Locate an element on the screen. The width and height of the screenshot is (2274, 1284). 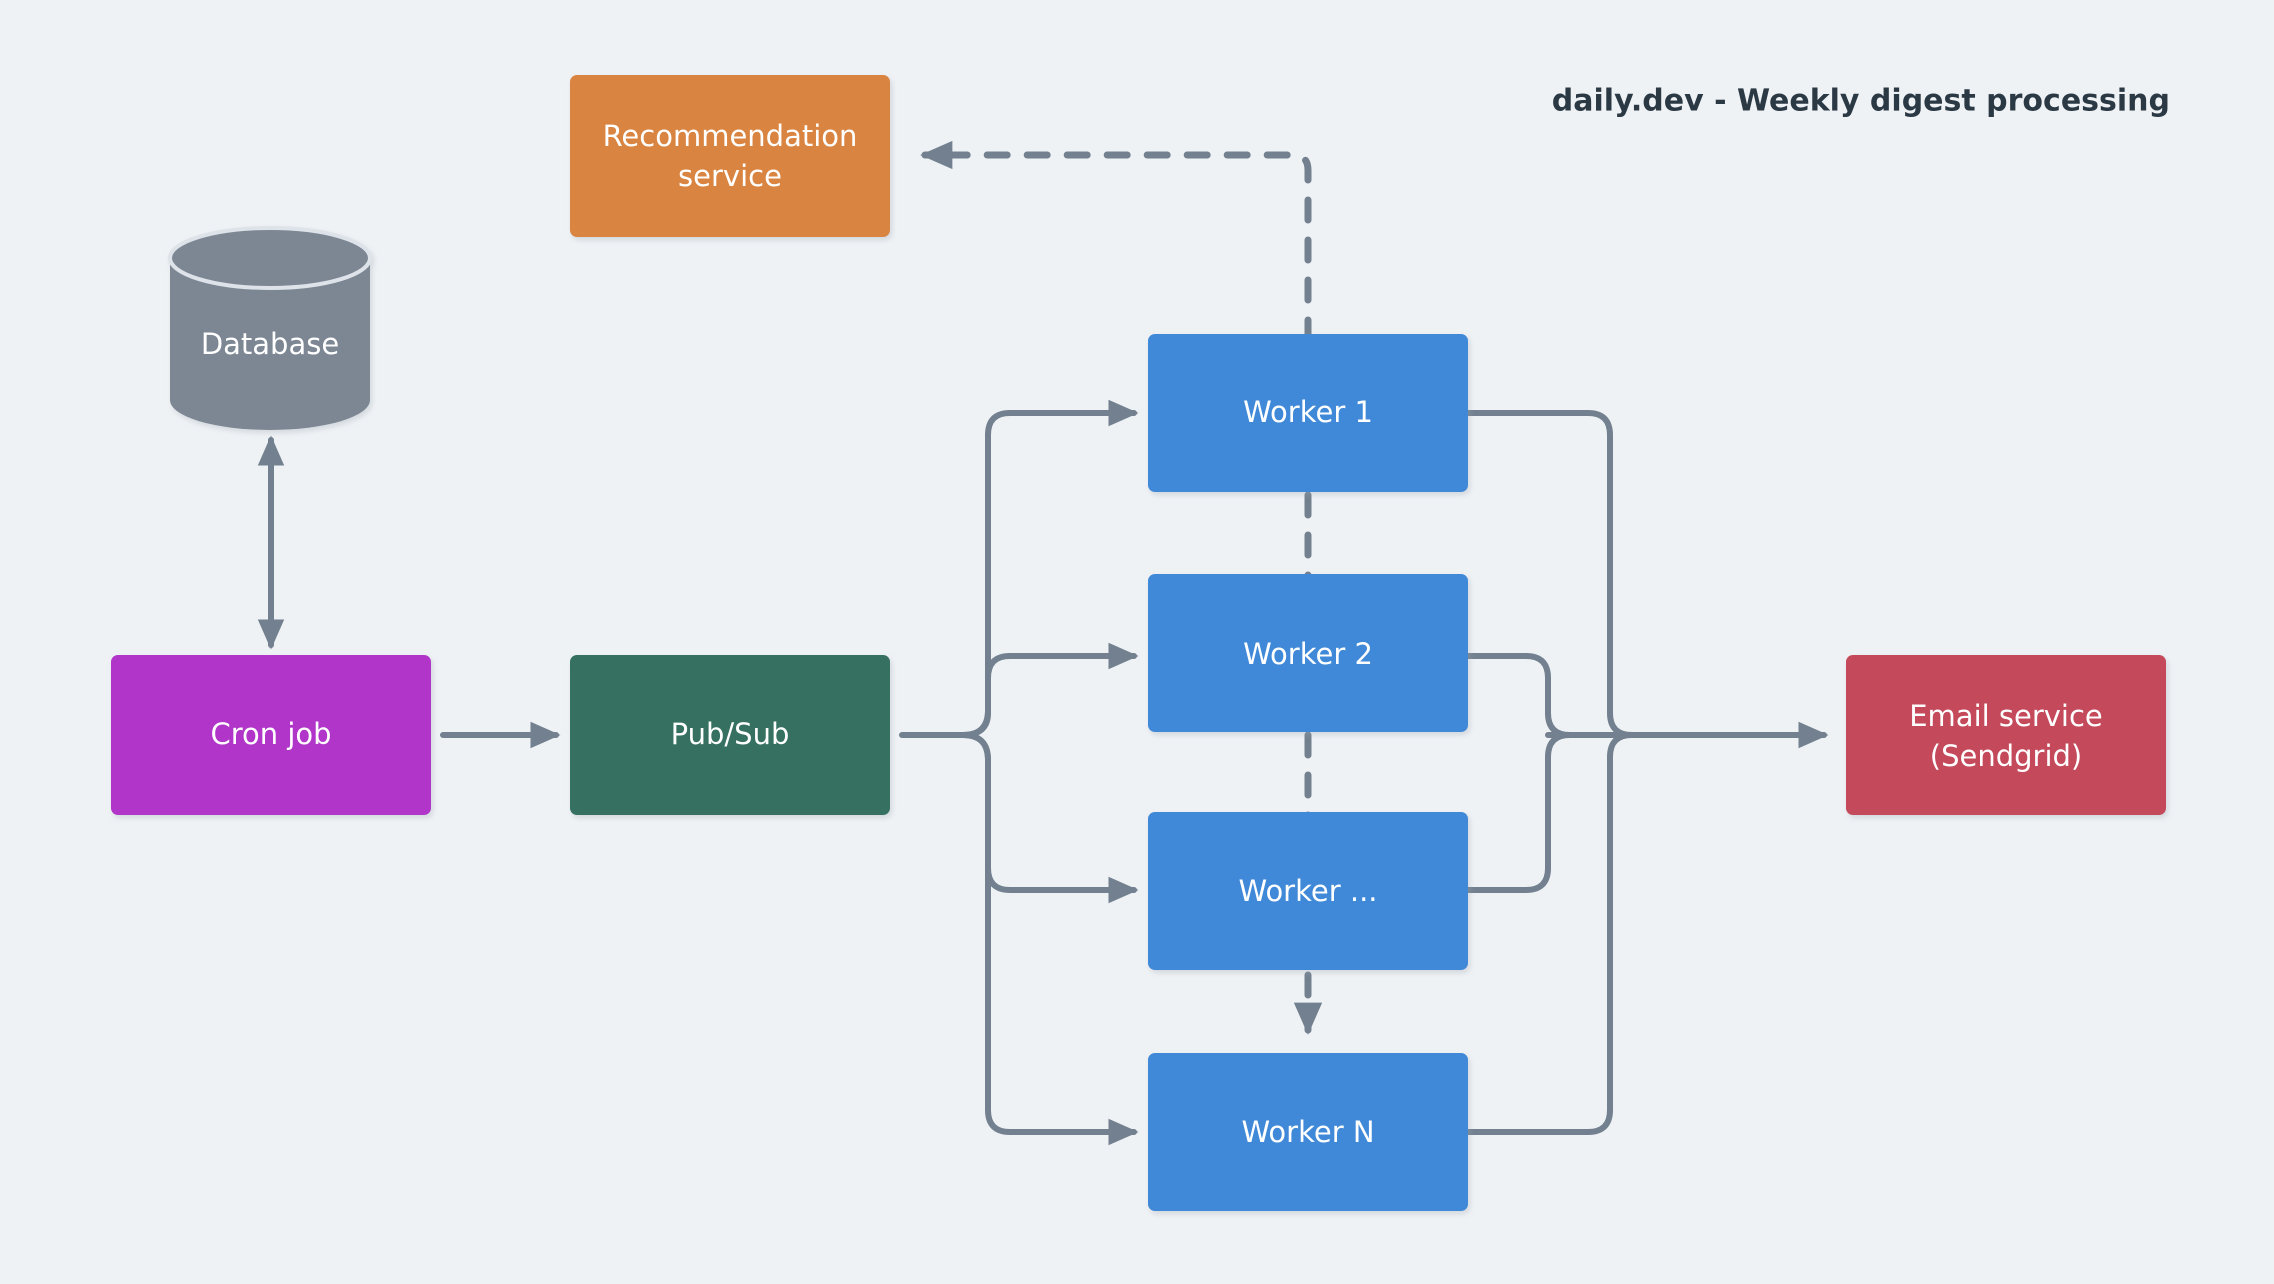
cron-job-label: Cron job is located at coordinates (270, 734).